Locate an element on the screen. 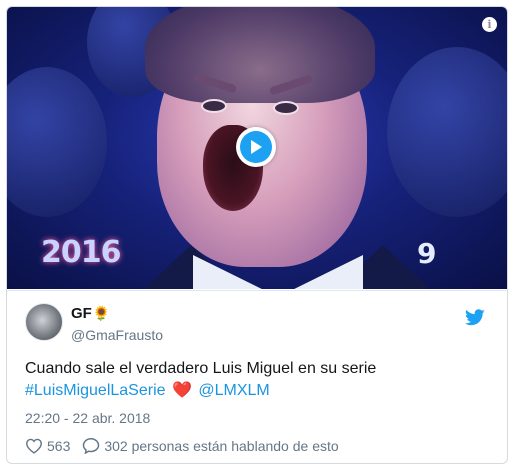 Image resolution: width=514 pixels, height=470 pixels. avatar is located at coordinates (44, 322).